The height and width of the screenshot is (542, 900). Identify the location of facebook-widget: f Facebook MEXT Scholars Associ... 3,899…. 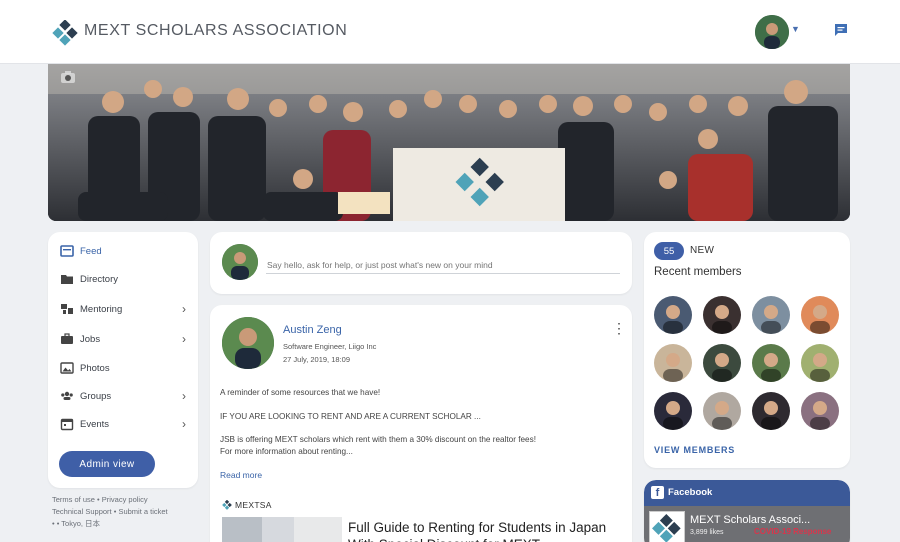
(747, 511).